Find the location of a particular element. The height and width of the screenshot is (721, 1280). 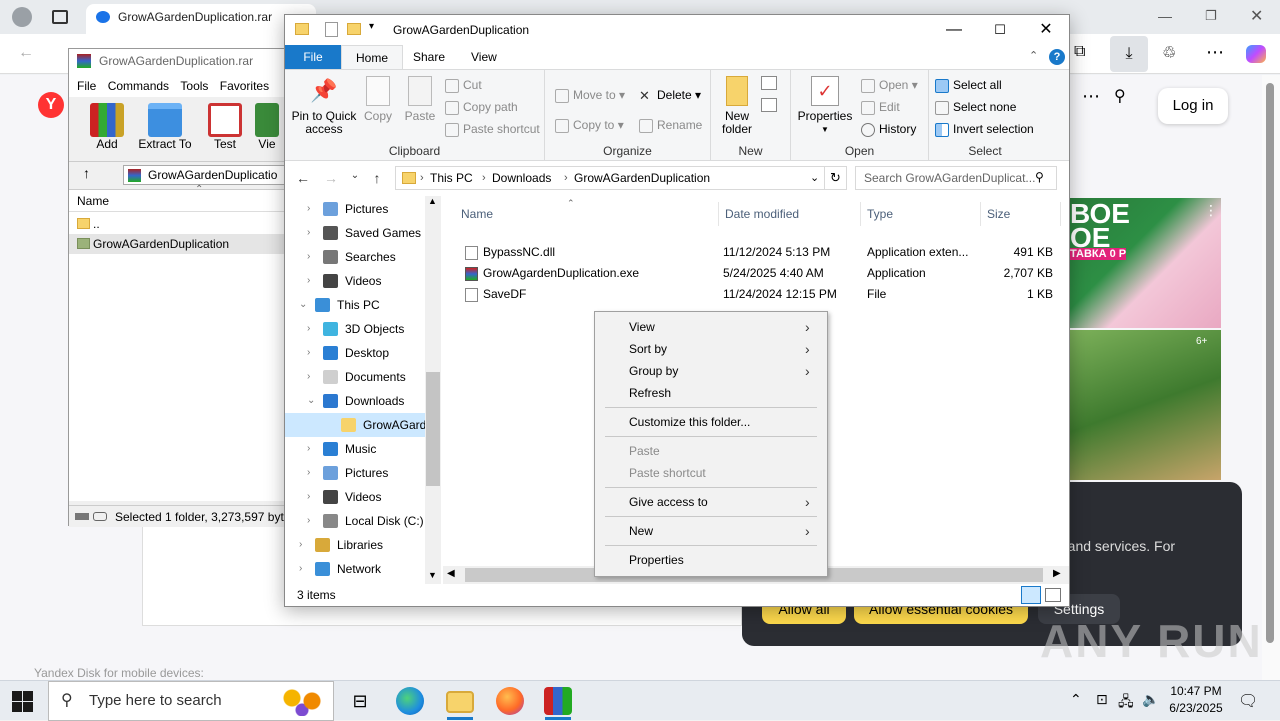

copy-button: Copy is located at coordinates (378, 99).